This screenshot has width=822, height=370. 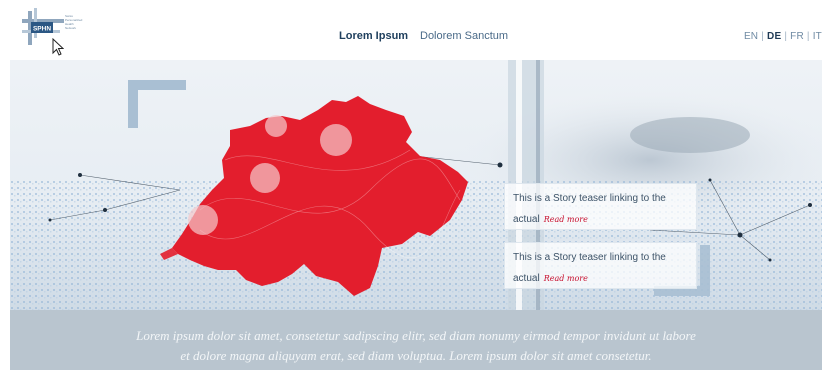 What do you see at coordinates (774, 36) in the screenshot?
I see `lang-de: DE` at bounding box center [774, 36].